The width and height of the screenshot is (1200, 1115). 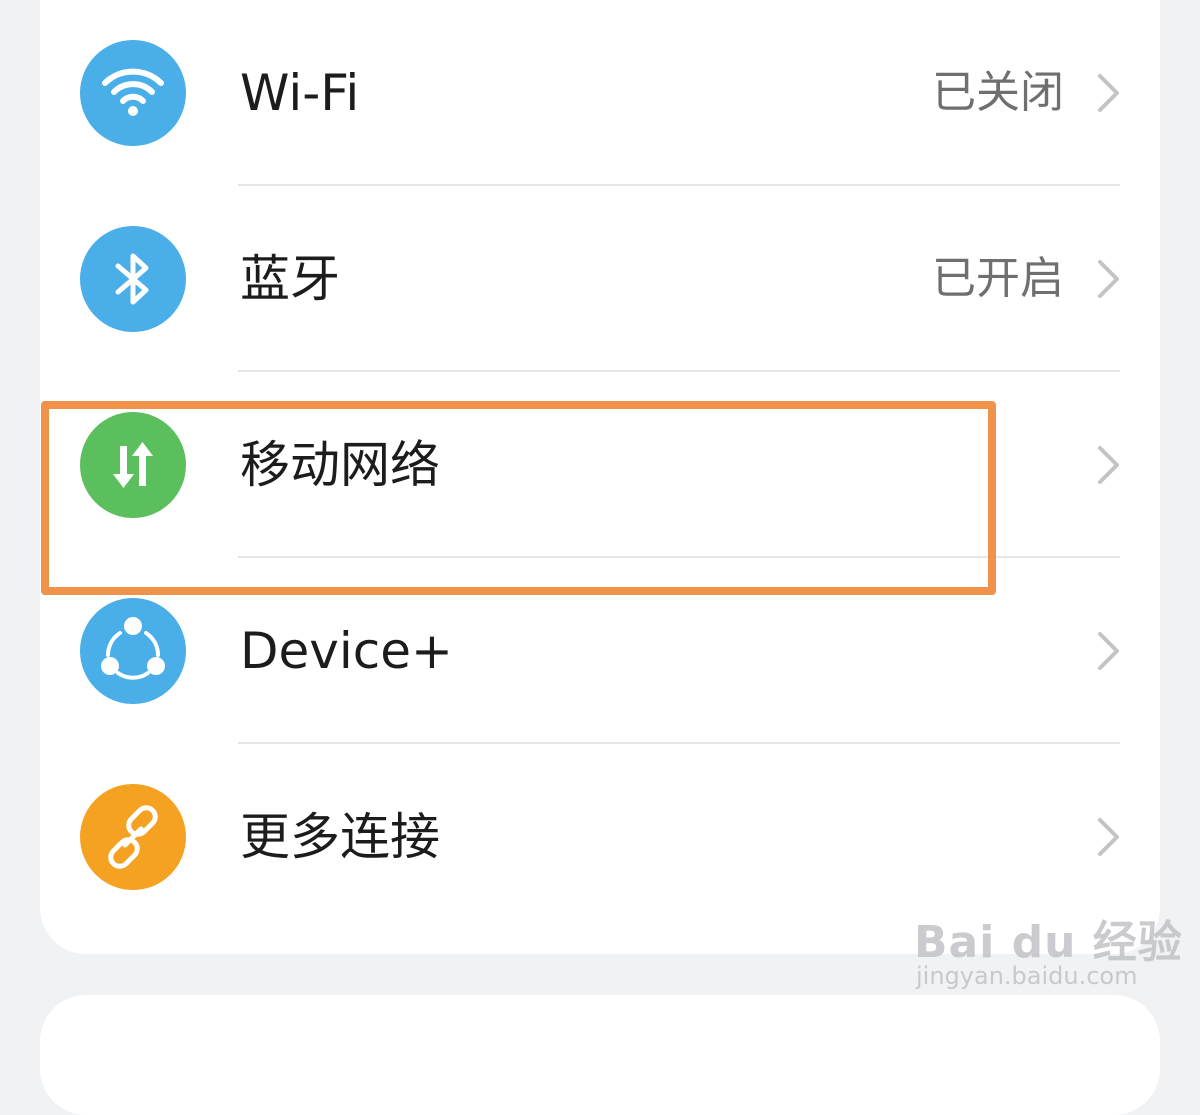 I want to click on link-icon, so click(x=133, y=837).